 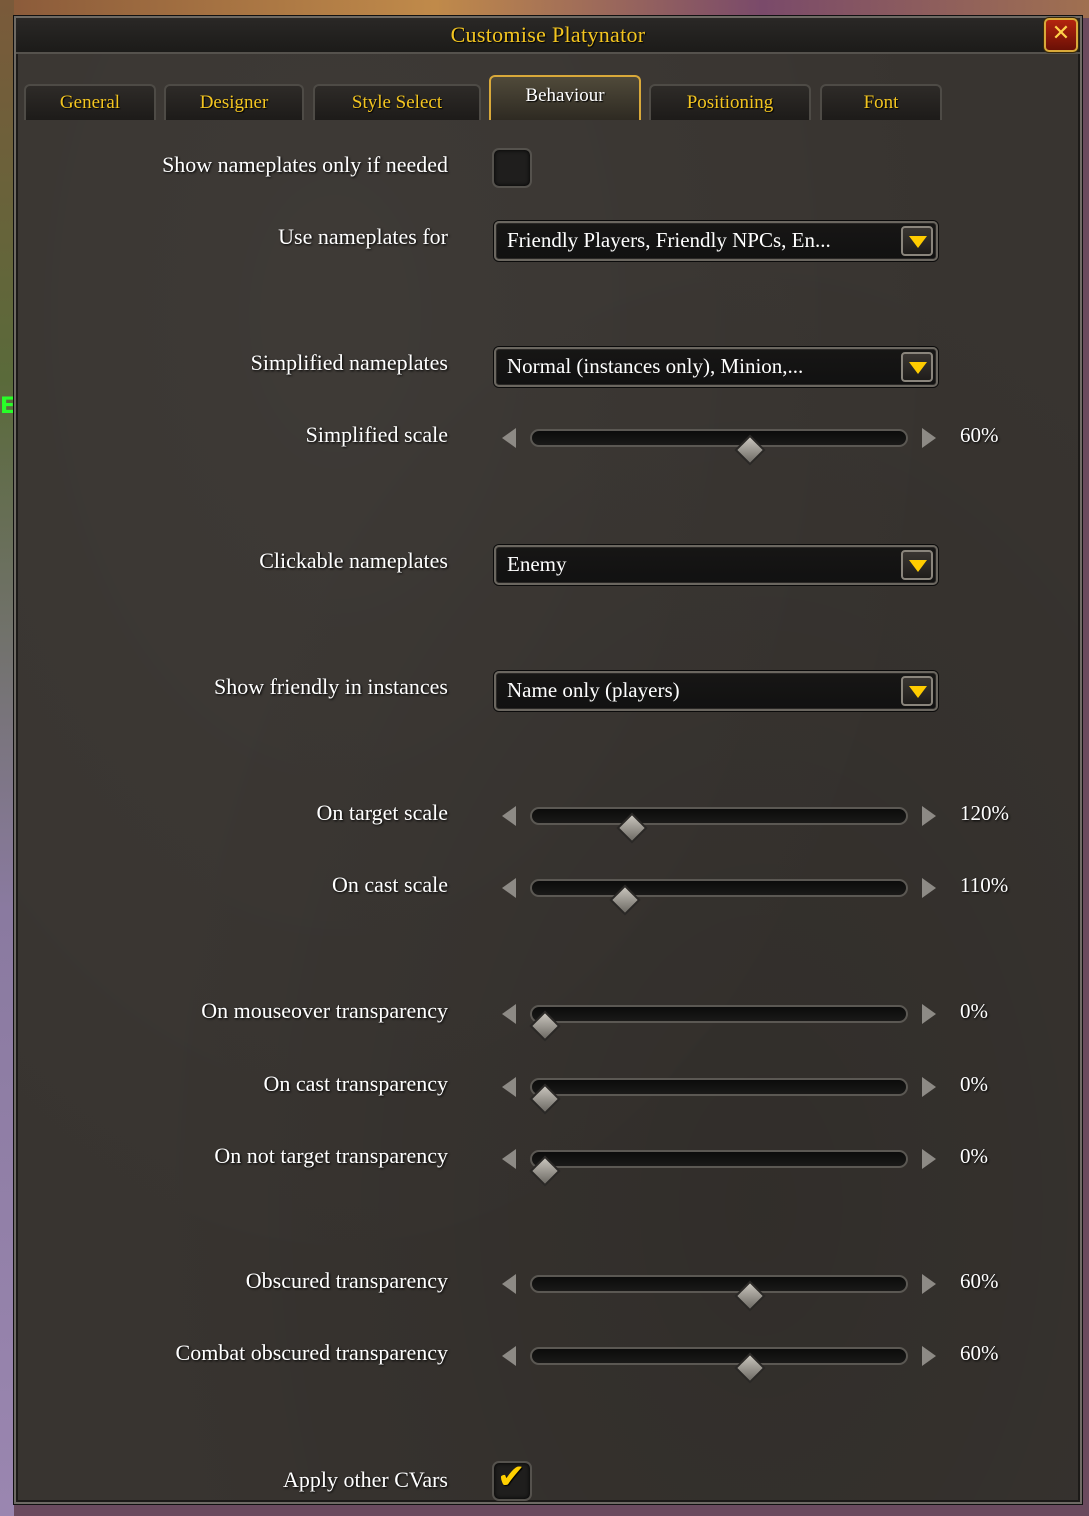 I want to click on title-bar: Customise Platynator ✕, so click(x=548, y=36).